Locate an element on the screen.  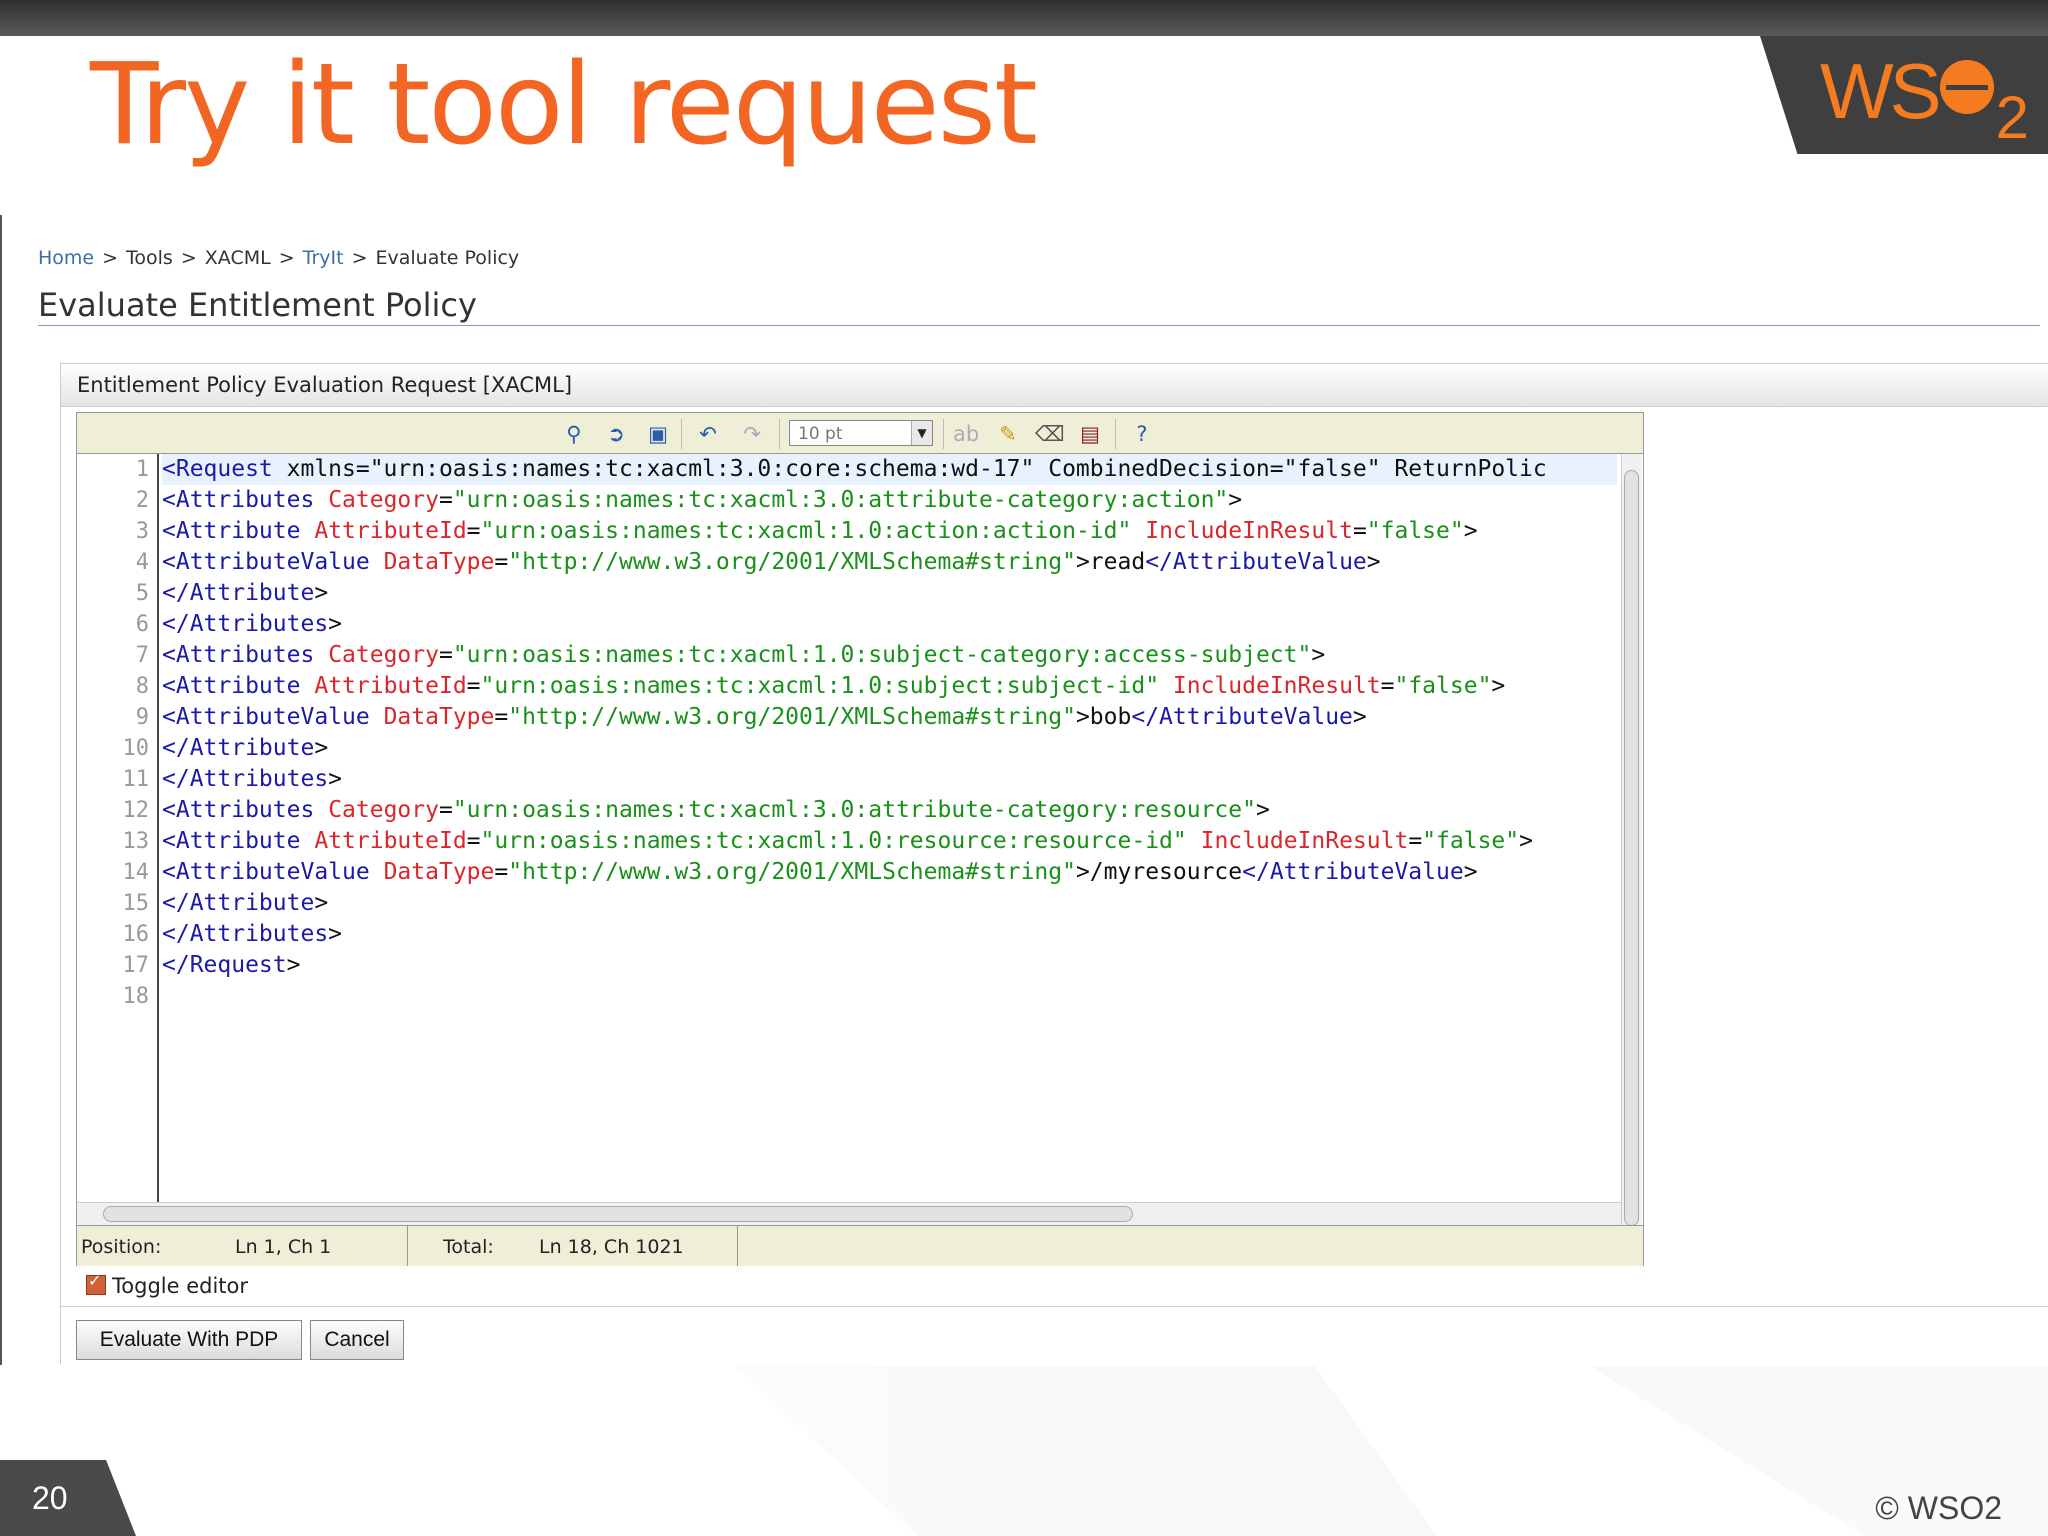
find-icon: ⚲ is located at coordinates (574, 434).